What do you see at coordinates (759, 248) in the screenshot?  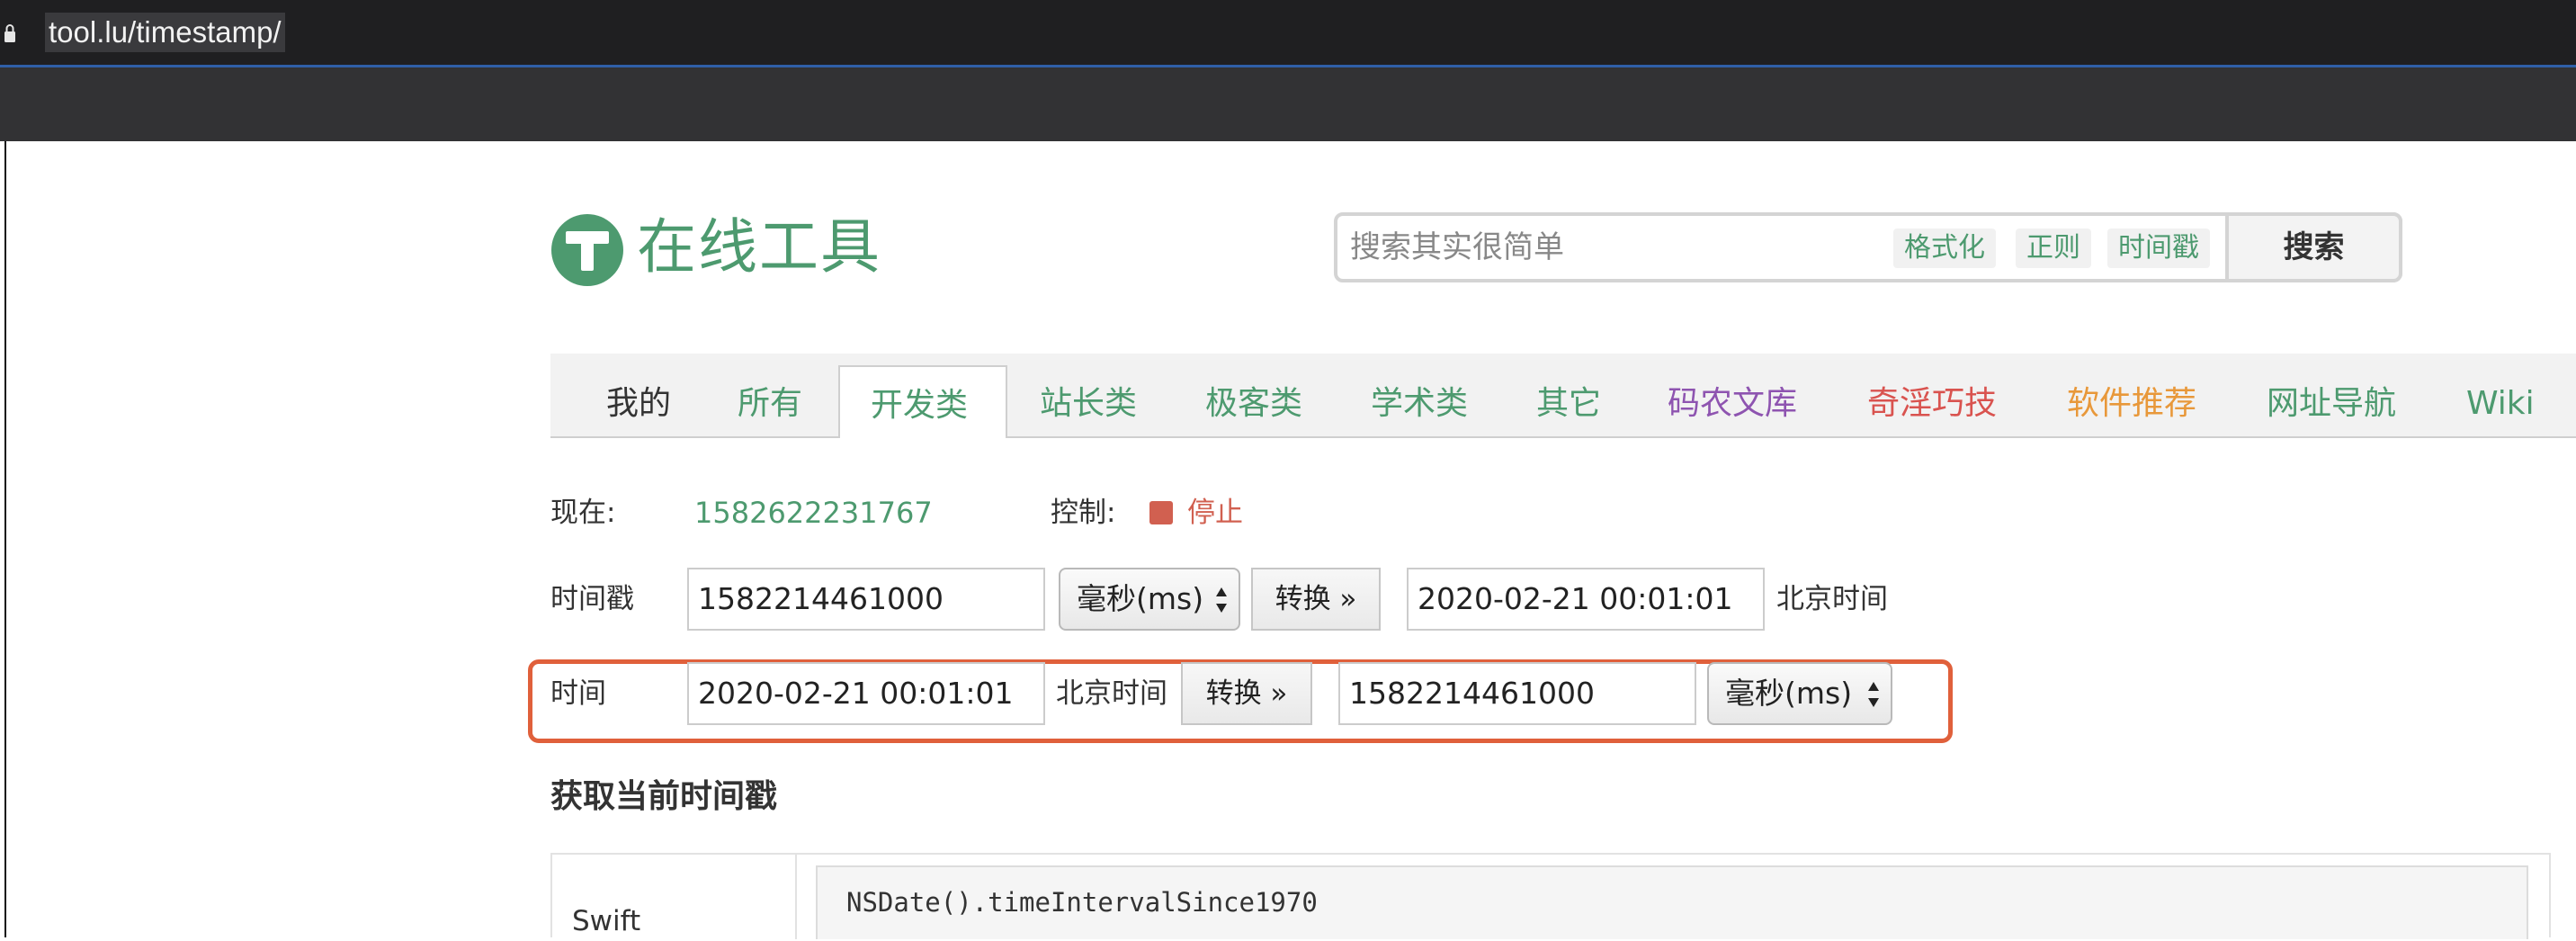 I see `site-title: 在线工具` at bounding box center [759, 248].